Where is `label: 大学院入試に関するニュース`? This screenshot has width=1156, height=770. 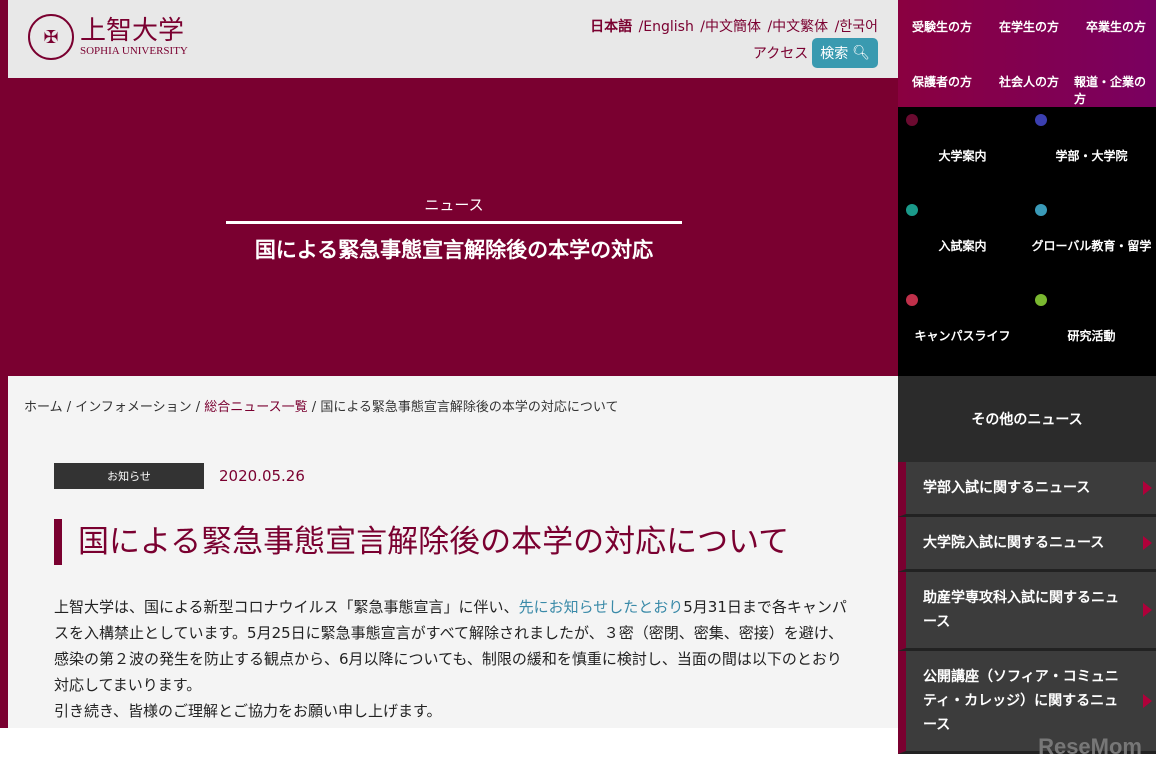 label: 大学院入試に関するニュース is located at coordinates (1014, 543).